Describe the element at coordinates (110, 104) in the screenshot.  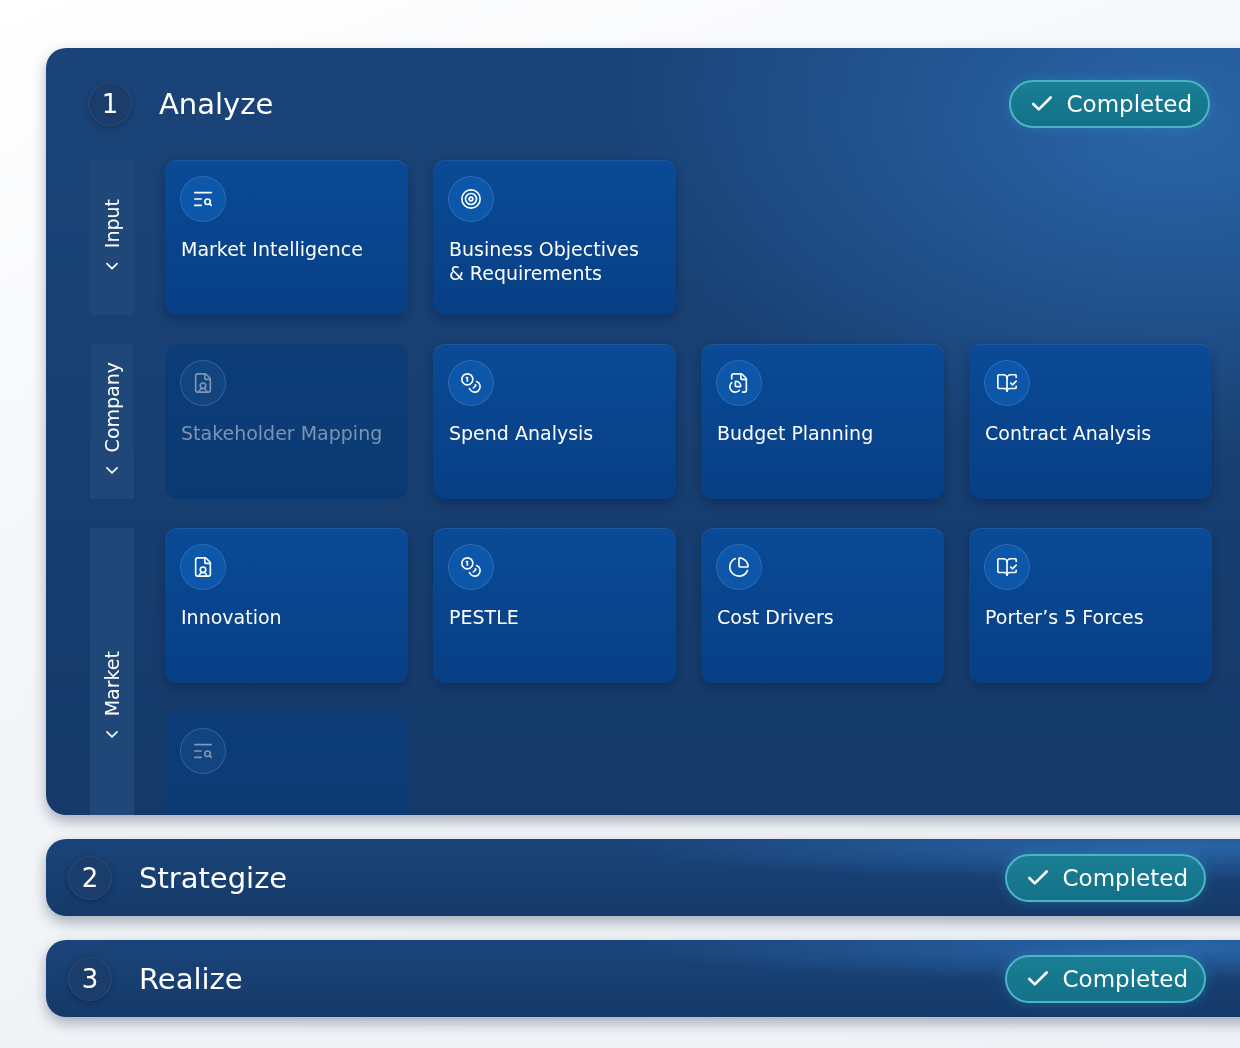
I see `step-number: 1` at that location.